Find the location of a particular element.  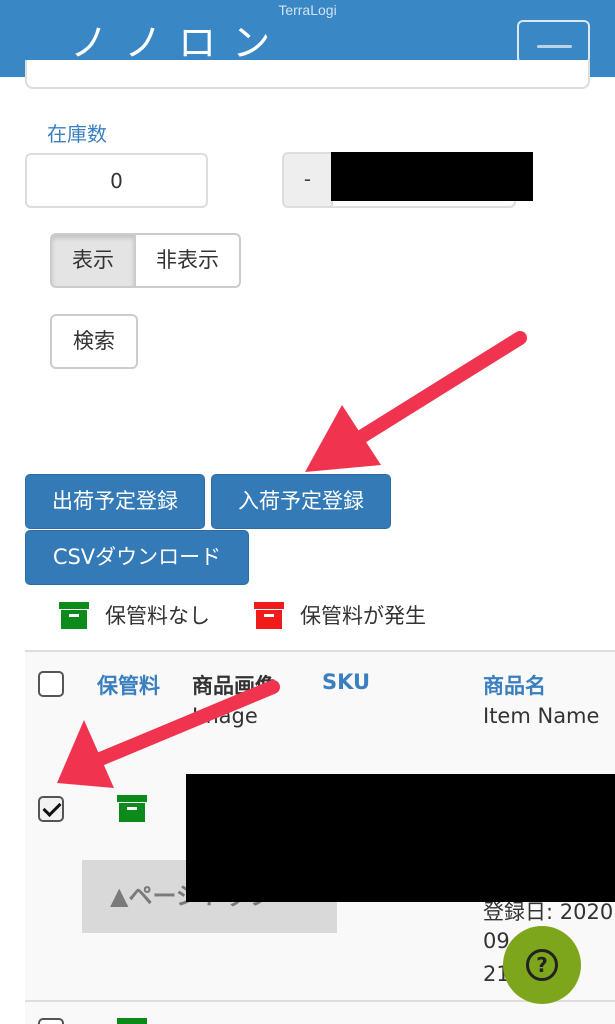

arrow-to-row-checkbox-icon is located at coordinates (168, 734).